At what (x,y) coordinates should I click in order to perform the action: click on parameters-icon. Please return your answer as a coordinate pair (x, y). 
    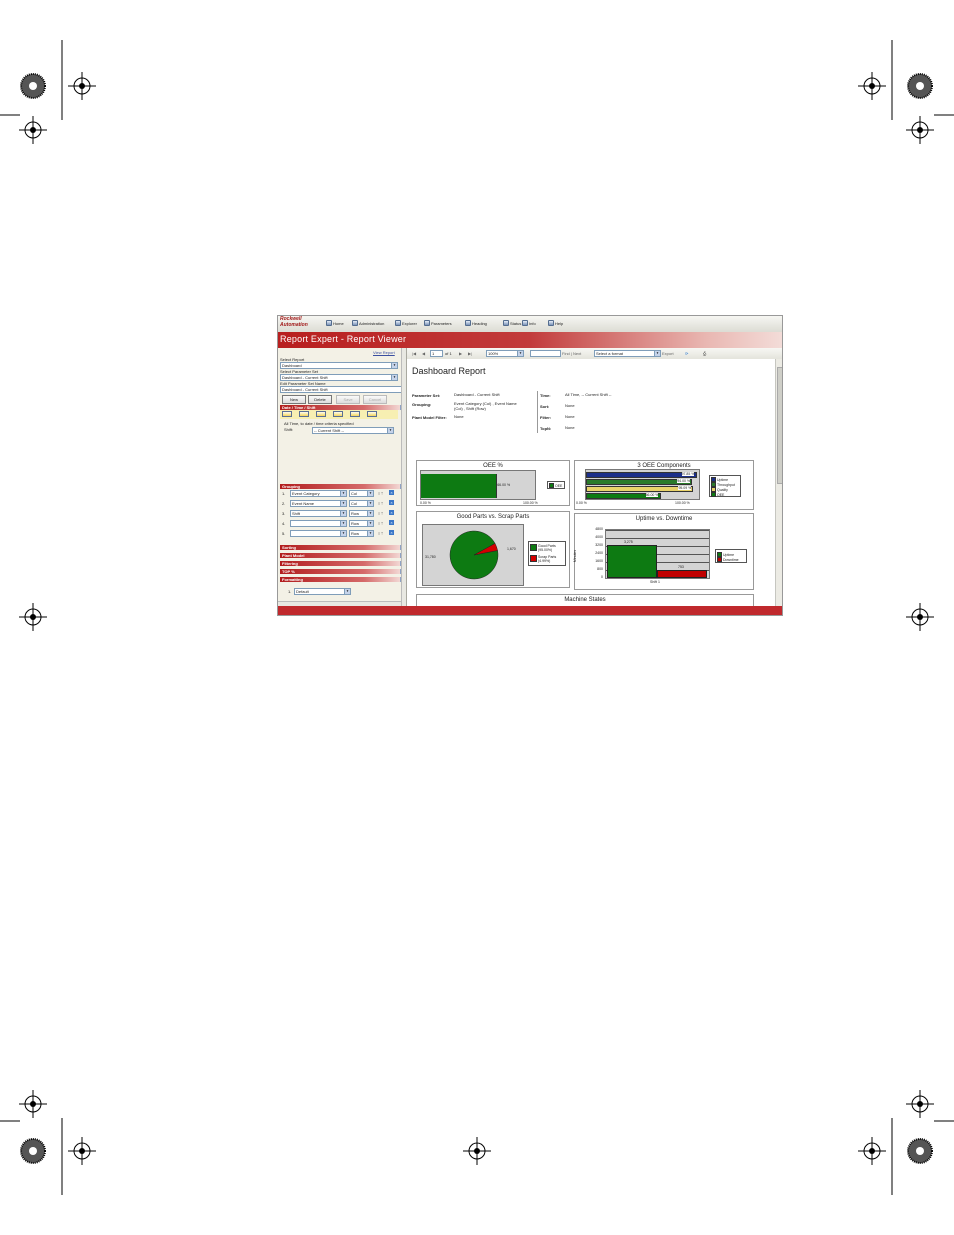
    Looking at the image, I should click on (427, 323).